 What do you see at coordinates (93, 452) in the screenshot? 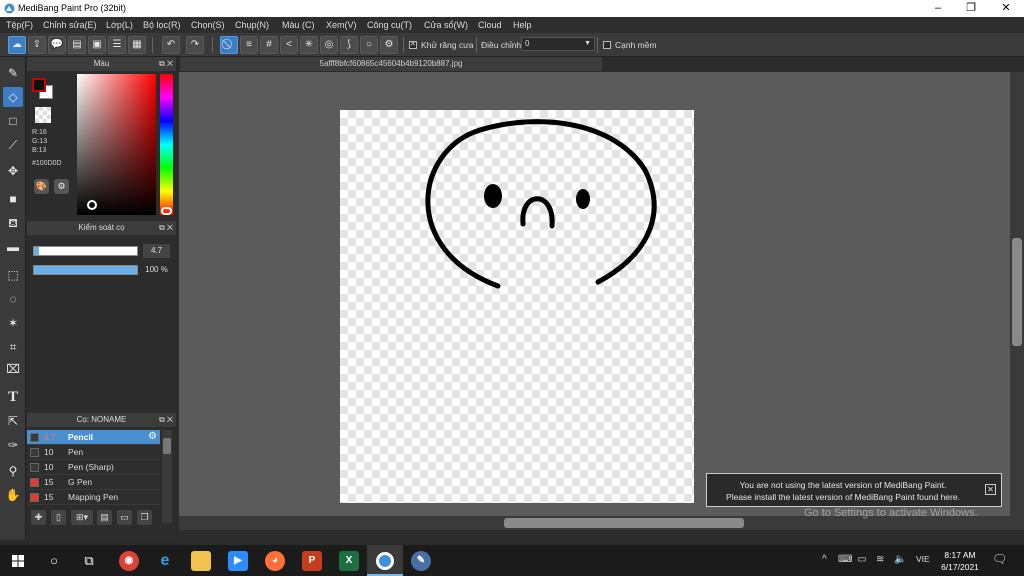
I see `brush-list-item: 10 Pen` at bounding box center [93, 452].